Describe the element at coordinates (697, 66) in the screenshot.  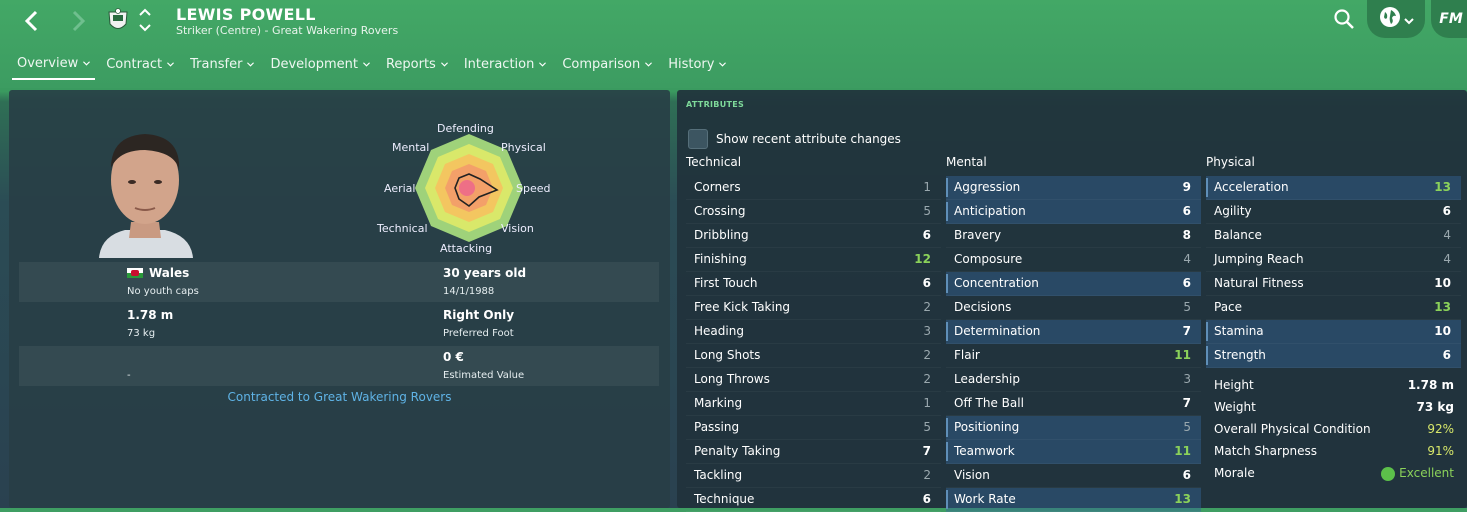
I see `tab-history: History` at that location.